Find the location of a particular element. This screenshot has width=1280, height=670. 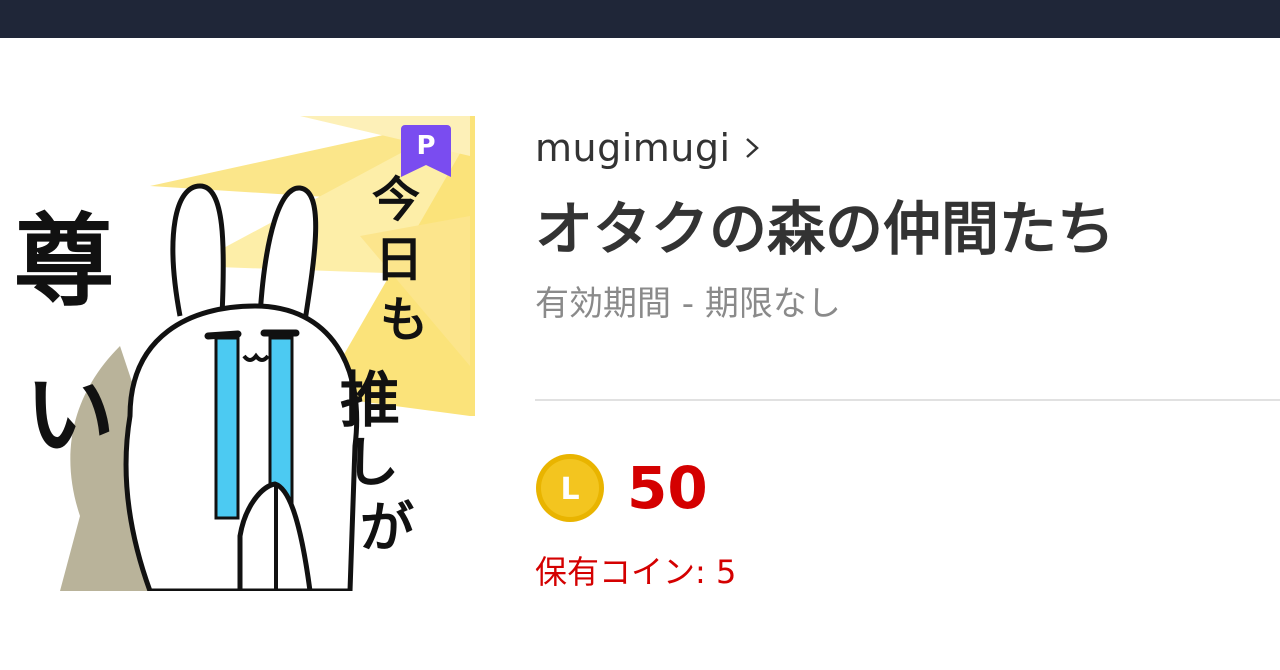

svg-text: し is located at coordinates (372, 462).